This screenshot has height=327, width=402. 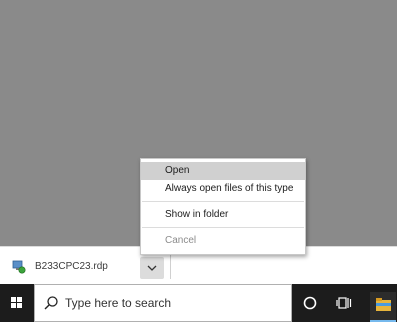 I want to click on task-view-icon, so click(x=344, y=303).